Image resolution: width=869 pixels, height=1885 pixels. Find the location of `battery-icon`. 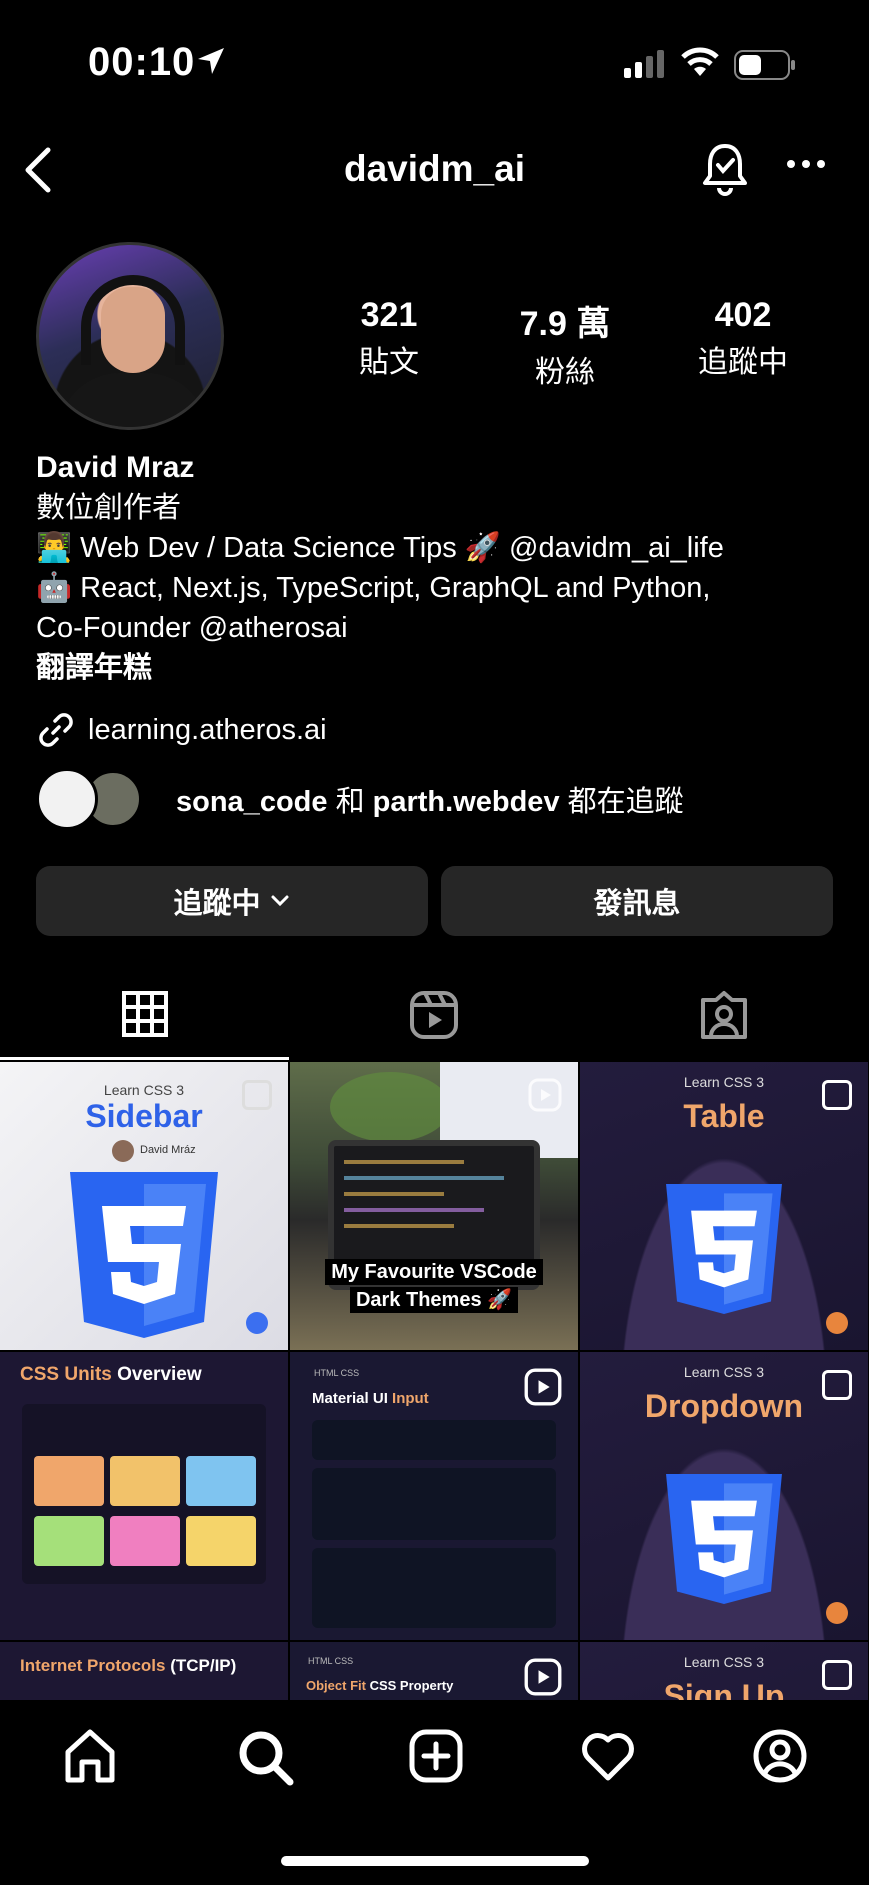

battery-icon is located at coordinates (764, 65).